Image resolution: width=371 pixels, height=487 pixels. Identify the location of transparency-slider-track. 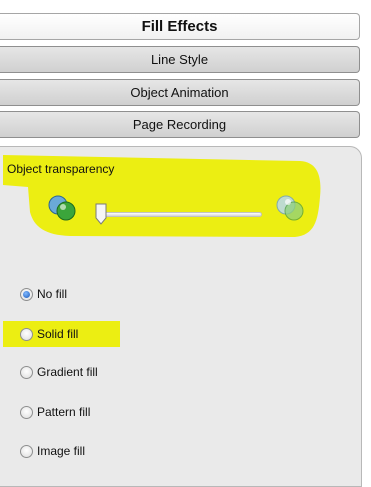
(181, 214).